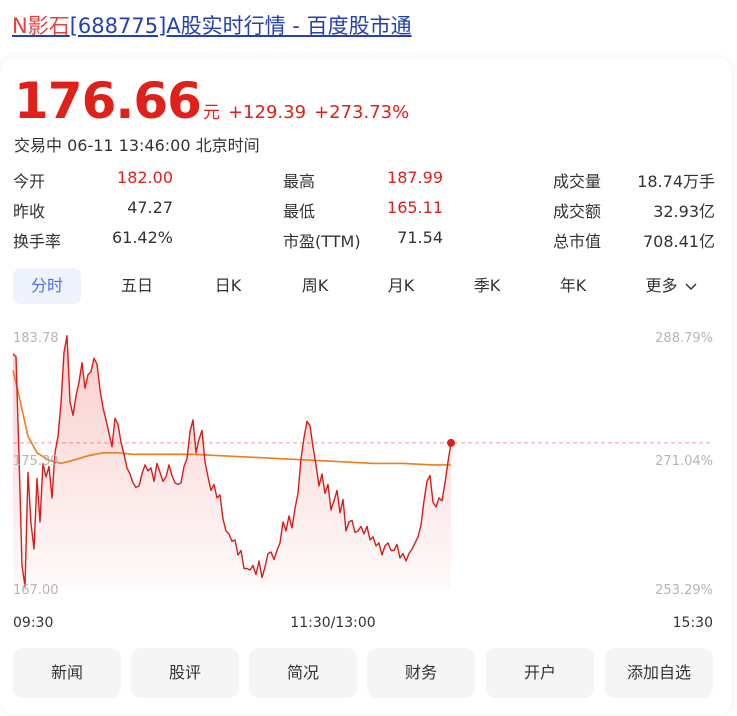  I want to click on stat-value-pe-ttm: 71.54, so click(420, 237).